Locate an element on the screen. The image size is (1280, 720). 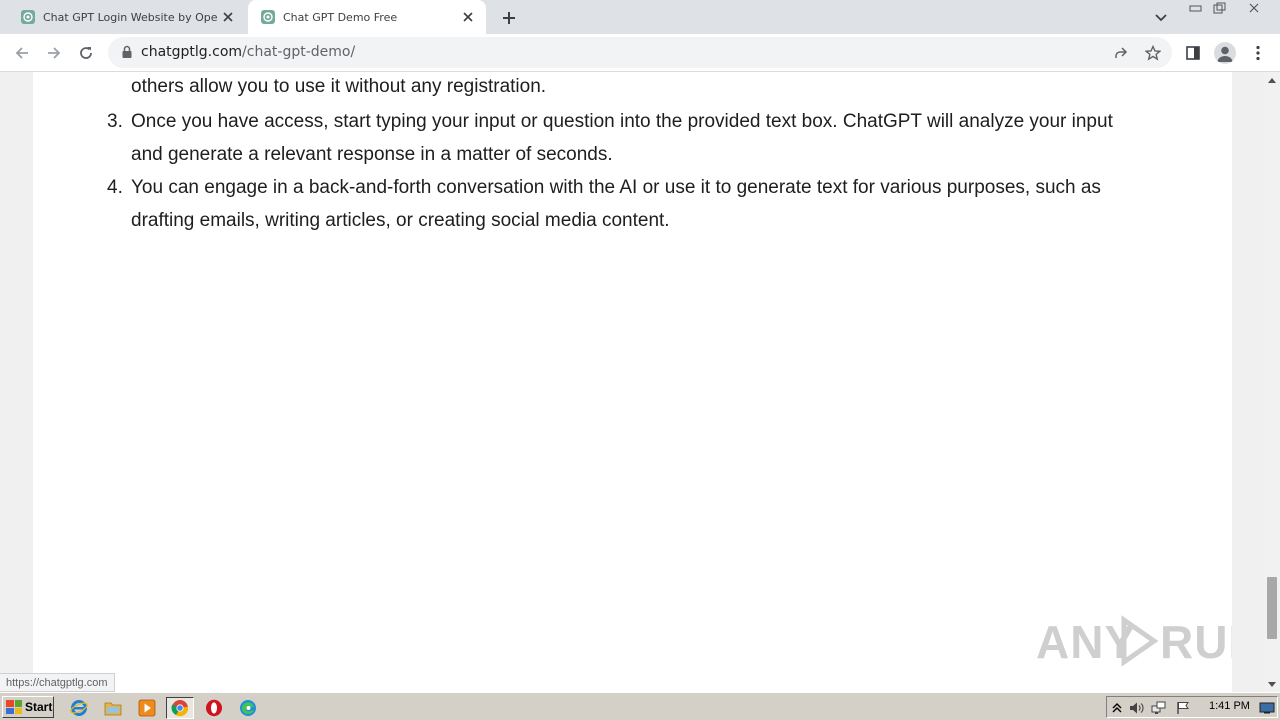
scroll-down-arrow-icon is located at coordinates (1272, 684).